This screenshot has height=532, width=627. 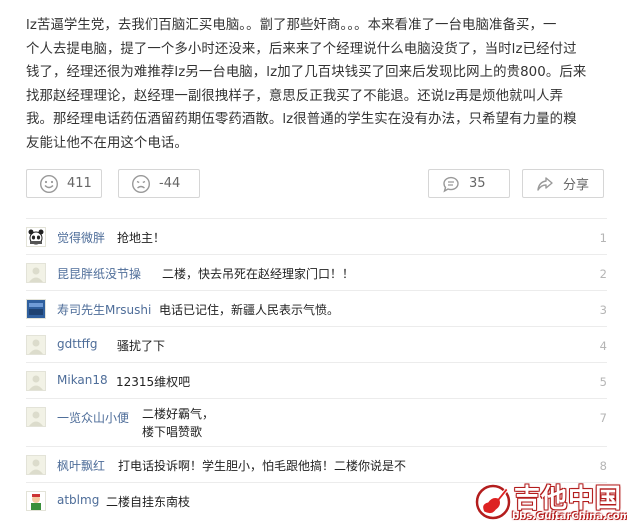 What do you see at coordinates (104, 309) in the screenshot?
I see `reply-username: 寿司先生Mrsushi` at bounding box center [104, 309].